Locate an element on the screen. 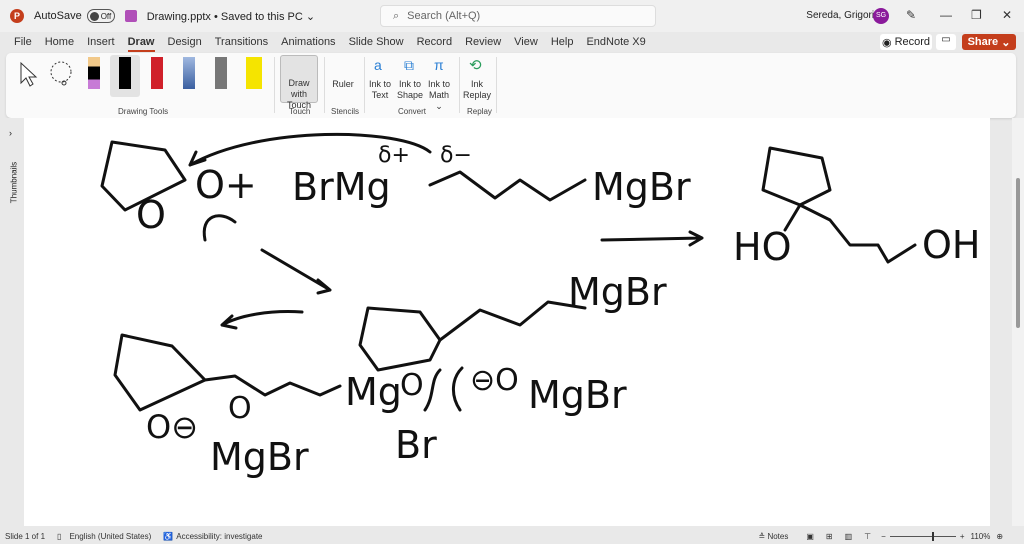 The width and height of the screenshot is (1024, 544). group-drawing-tools: Drawing Tools is located at coordinates (143, 111).